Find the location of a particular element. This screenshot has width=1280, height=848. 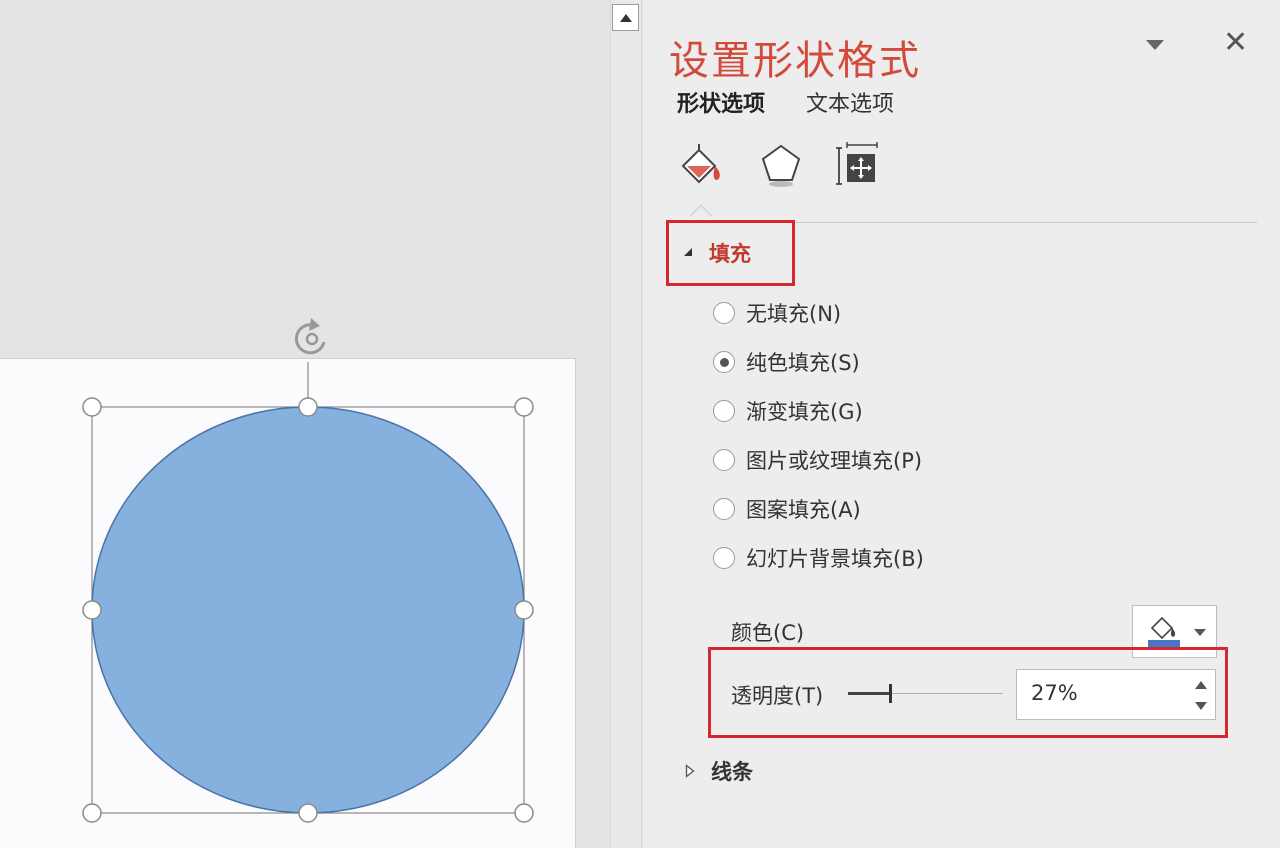

rotate-handle-icon is located at coordinates (310, 336).